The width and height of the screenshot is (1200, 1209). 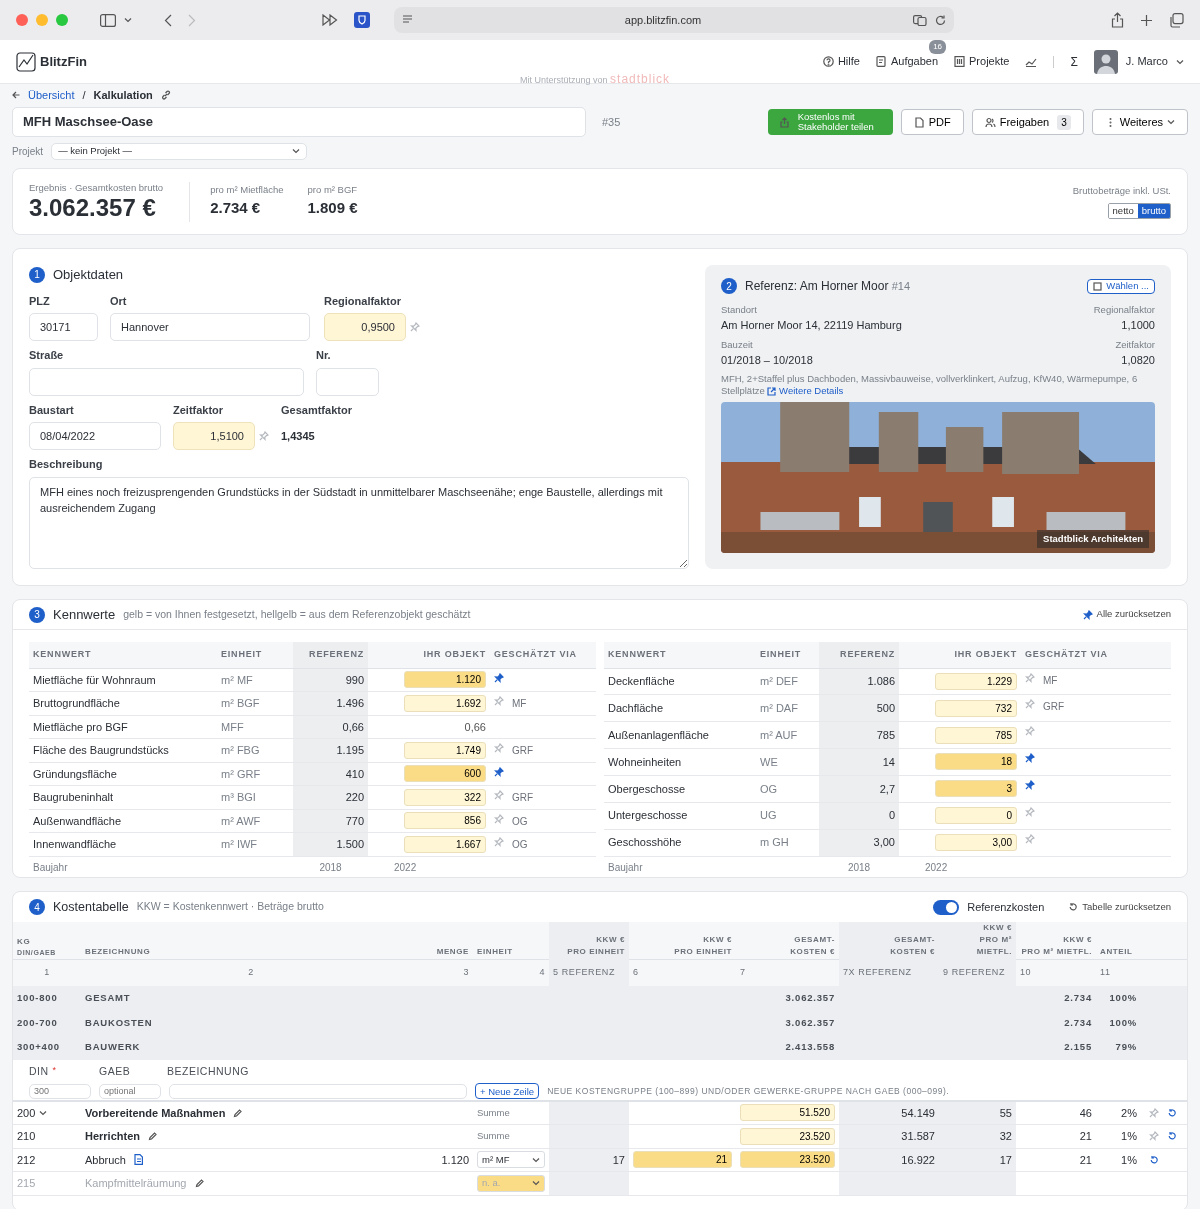 I want to click on value-field: 322, so click(x=445, y=797).